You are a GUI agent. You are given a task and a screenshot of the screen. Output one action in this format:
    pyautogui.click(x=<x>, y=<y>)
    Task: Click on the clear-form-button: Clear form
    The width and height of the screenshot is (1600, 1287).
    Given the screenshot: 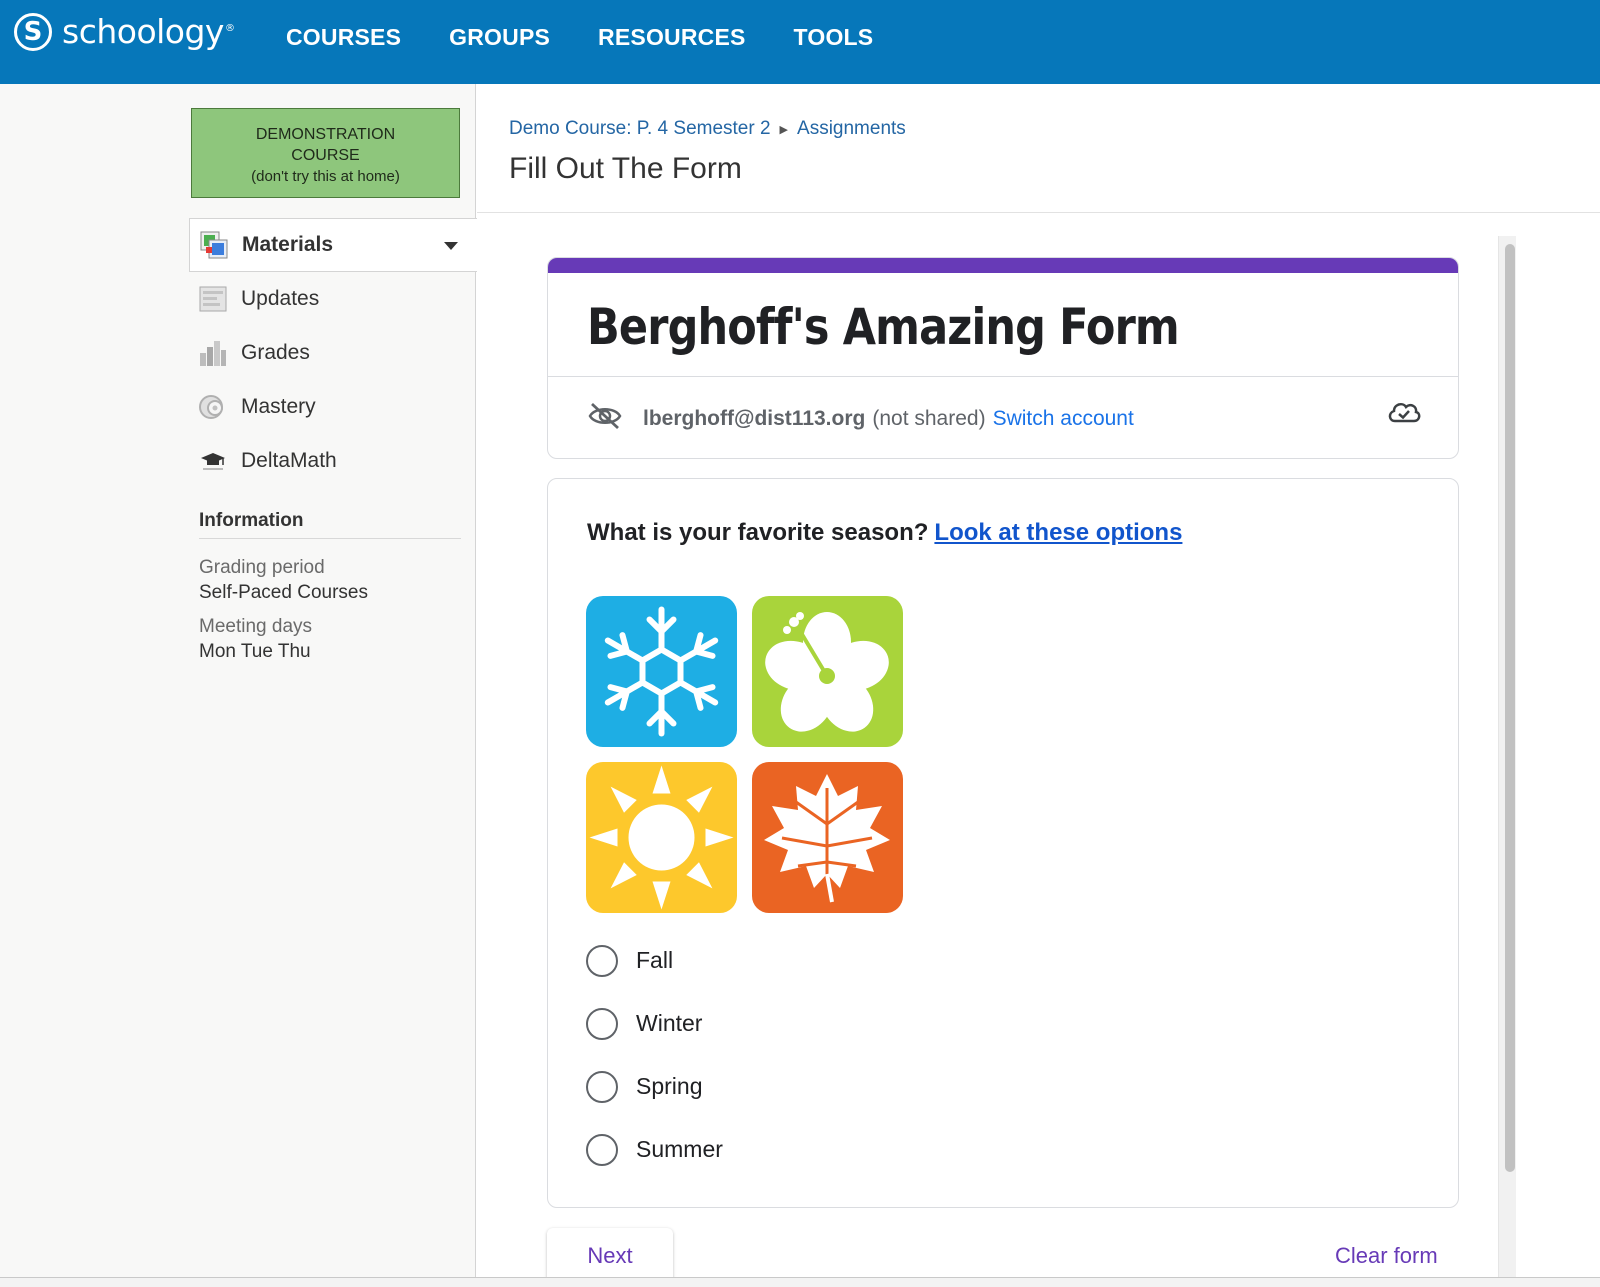 What is the action you would take?
    pyautogui.click(x=1386, y=1256)
    